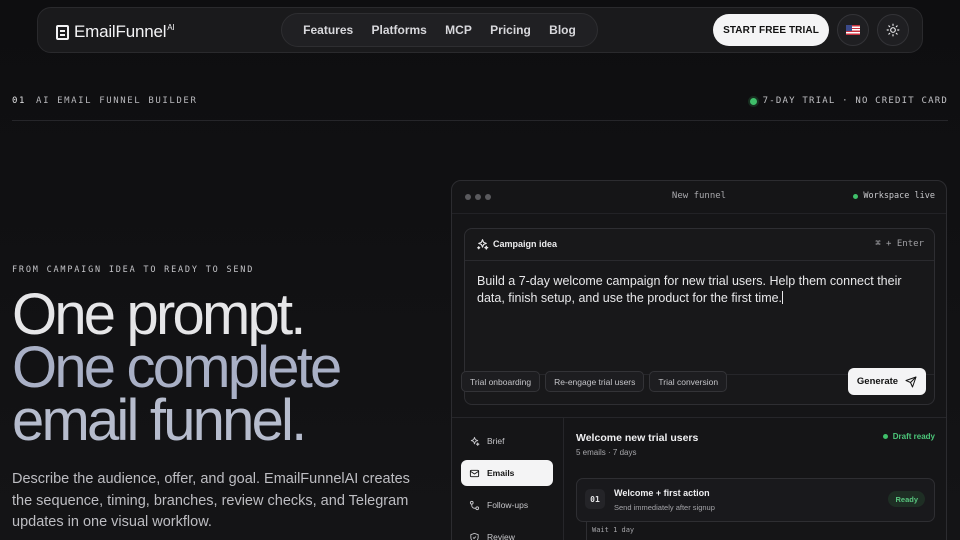 This screenshot has width=960, height=540. What do you see at coordinates (911, 381) in the screenshot?
I see `send-icon` at bounding box center [911, 381].